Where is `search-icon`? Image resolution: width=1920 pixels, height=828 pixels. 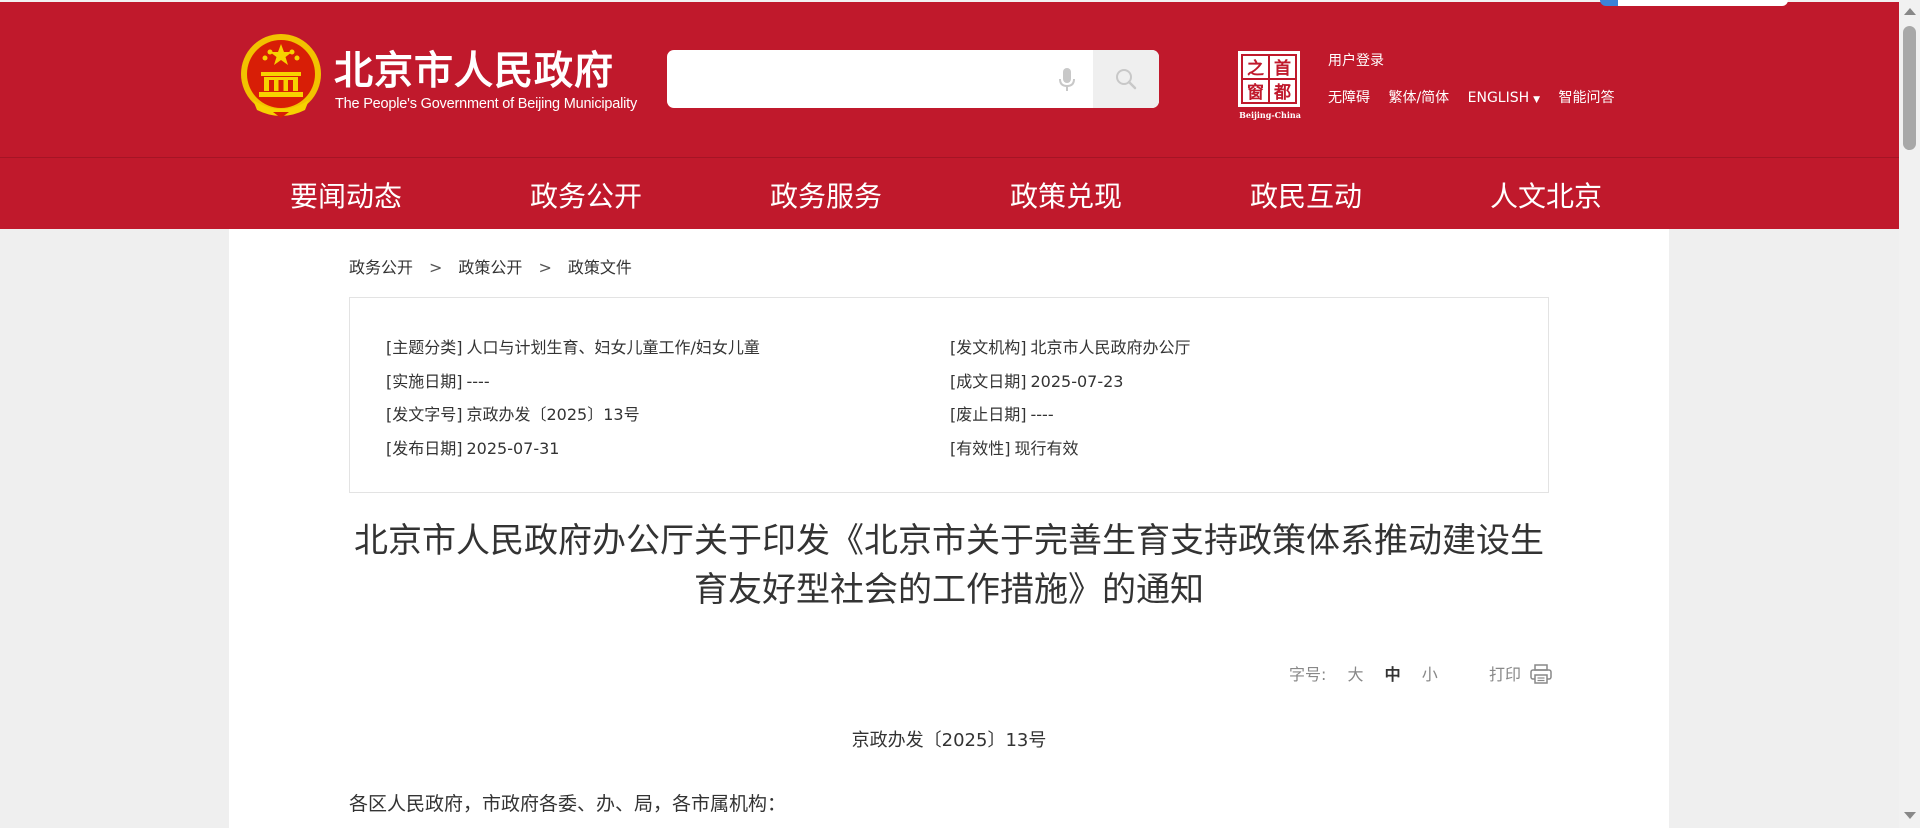
search-icon is located at coordinates (1126, 79).